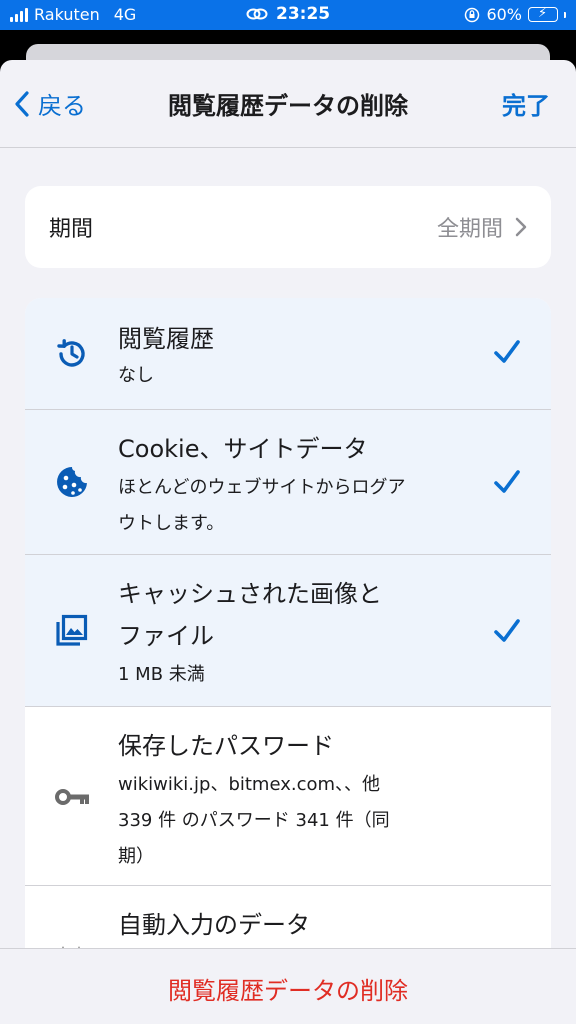 The width and height of the screenshot is (576, 1024). Describe the element at coordinates (288, 227) in the screenshot. I see `time-range-row: 期間 全期間` at that location.